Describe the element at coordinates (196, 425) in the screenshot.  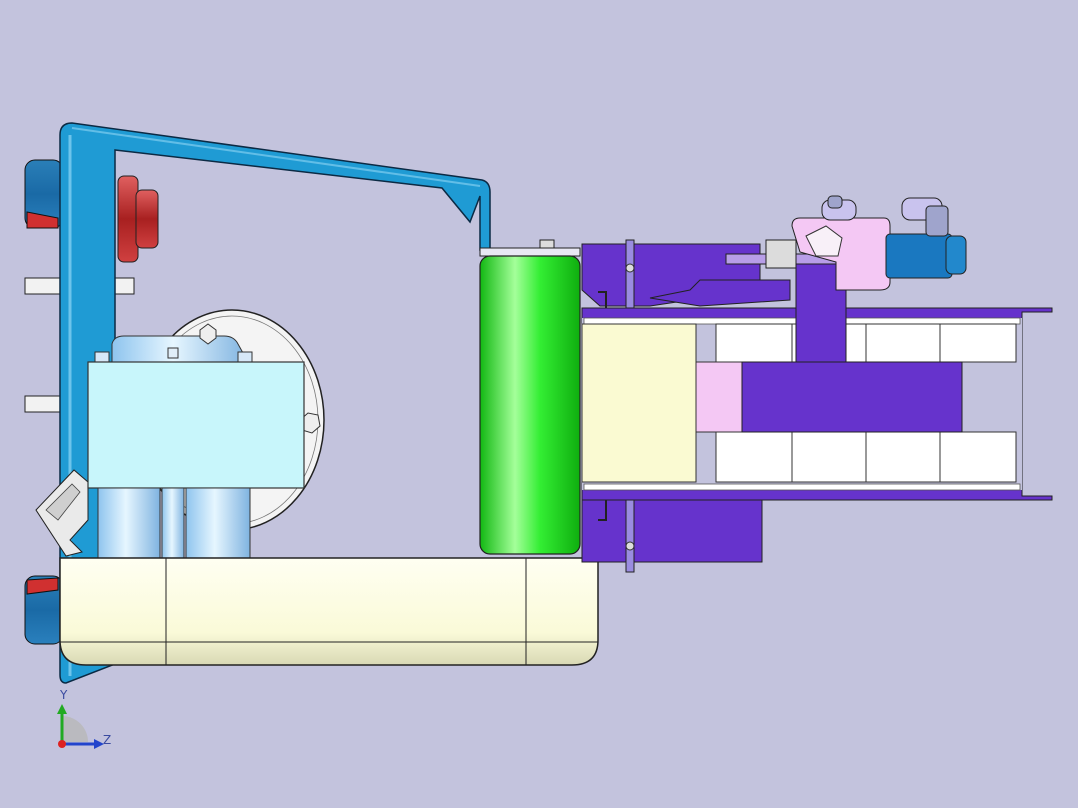
I see `pump-body` at that location.